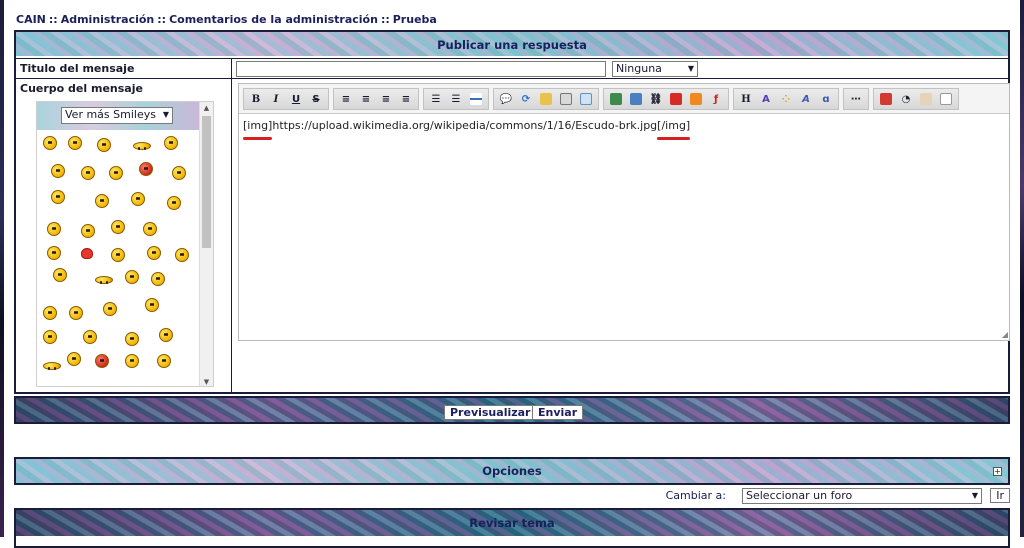 This screenshot has width=1024, height=548. What do you see at coordinates (856, 99) in the screenshot?
I see `more-options-icon: ⋯` at bounding box center [856, 99].